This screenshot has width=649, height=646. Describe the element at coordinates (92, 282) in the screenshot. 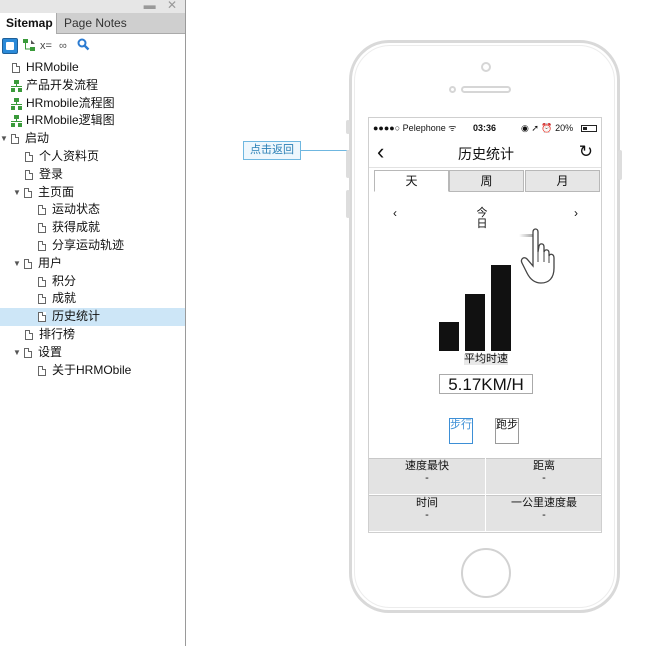

I see `tree-item: 积分` at that location.